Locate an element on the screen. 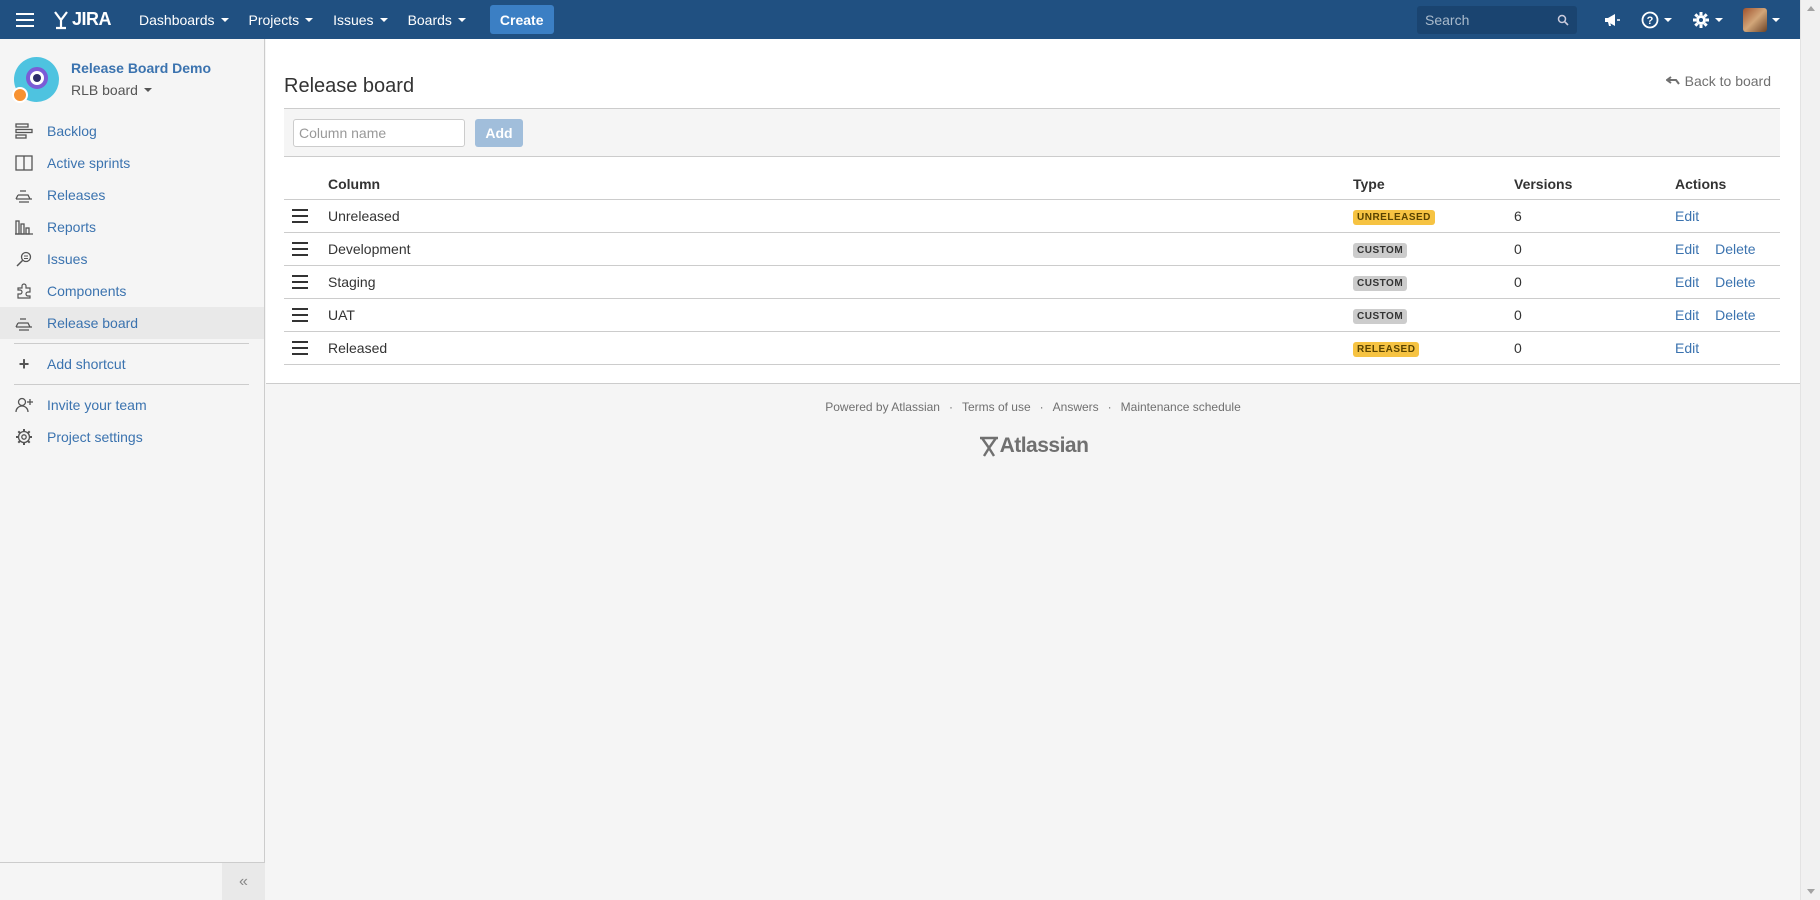 The width and height of the screenshot is (1820, 900). releases-icon is located at coordinates (24, 195).